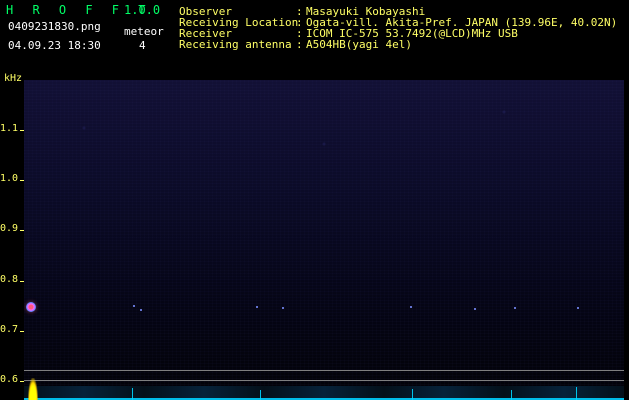  Describe the element at coordinates (359, 44) in the screenshot. I see `antenna-value: A504HB(yagi 4el)` at that location.